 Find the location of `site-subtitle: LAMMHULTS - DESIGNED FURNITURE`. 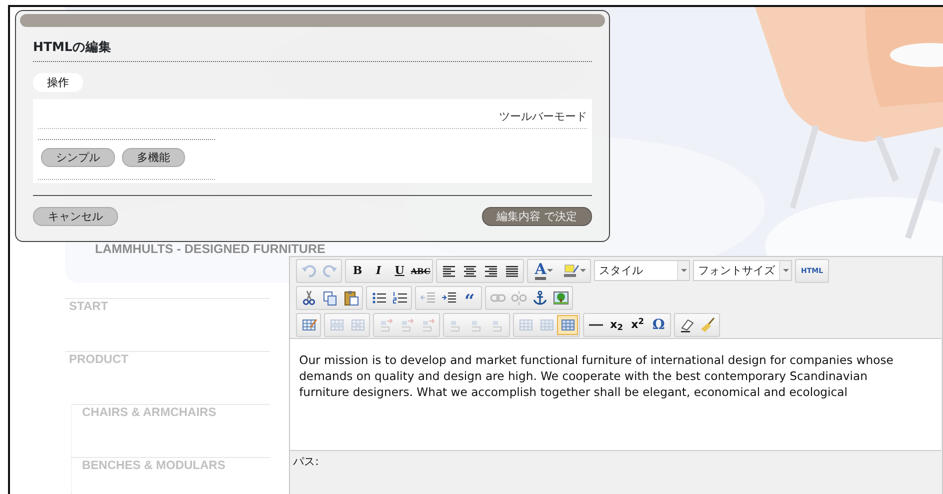

site-subtitle: LAMMHULTS - DESIGNED FURNITURE is located at coordinates (210, 249).